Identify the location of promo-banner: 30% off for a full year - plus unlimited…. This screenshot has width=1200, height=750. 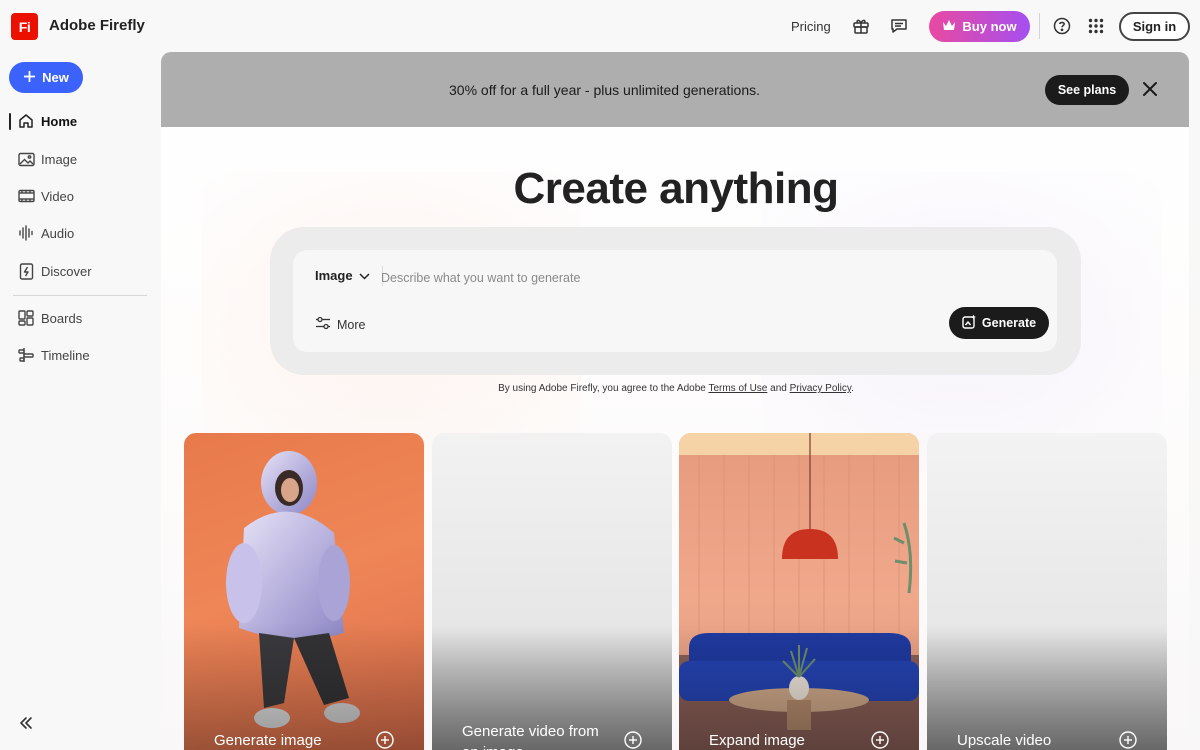
(675, 89).